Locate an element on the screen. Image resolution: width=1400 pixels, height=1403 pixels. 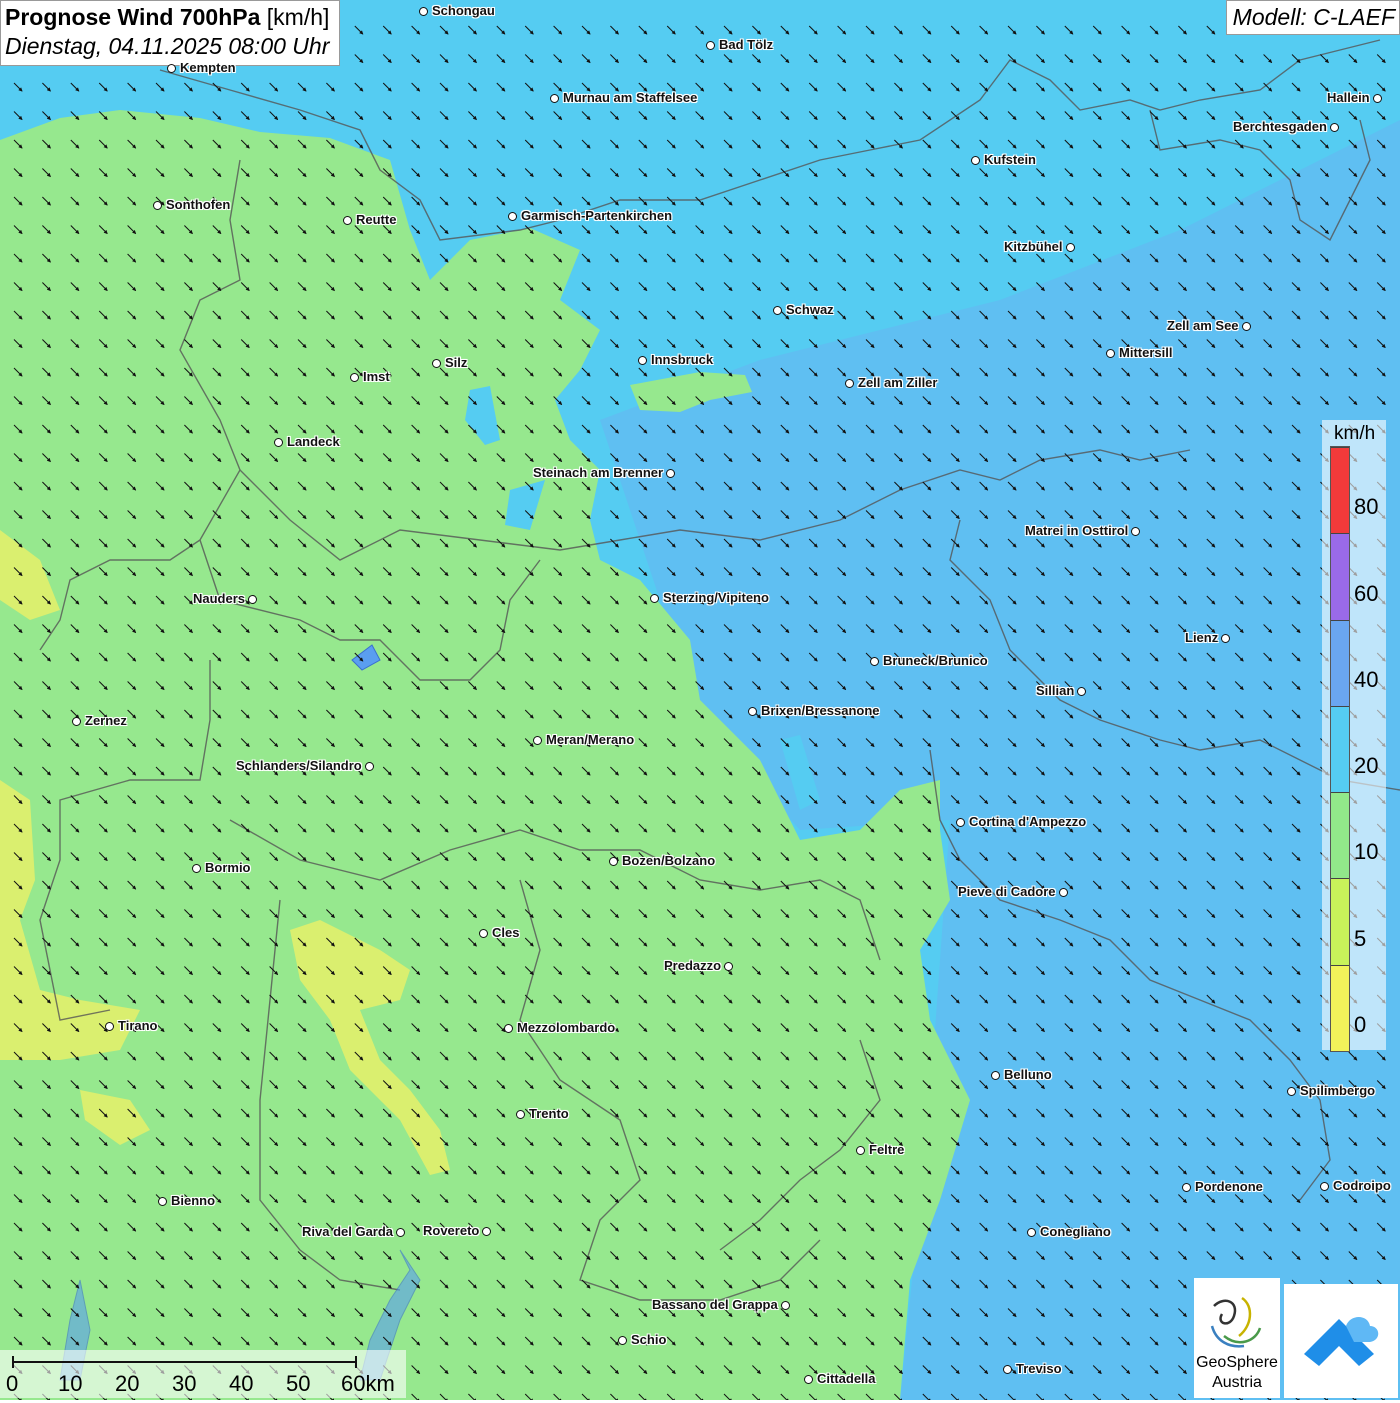
city-label: Conegliano is located at coordinates (1075, 1231).